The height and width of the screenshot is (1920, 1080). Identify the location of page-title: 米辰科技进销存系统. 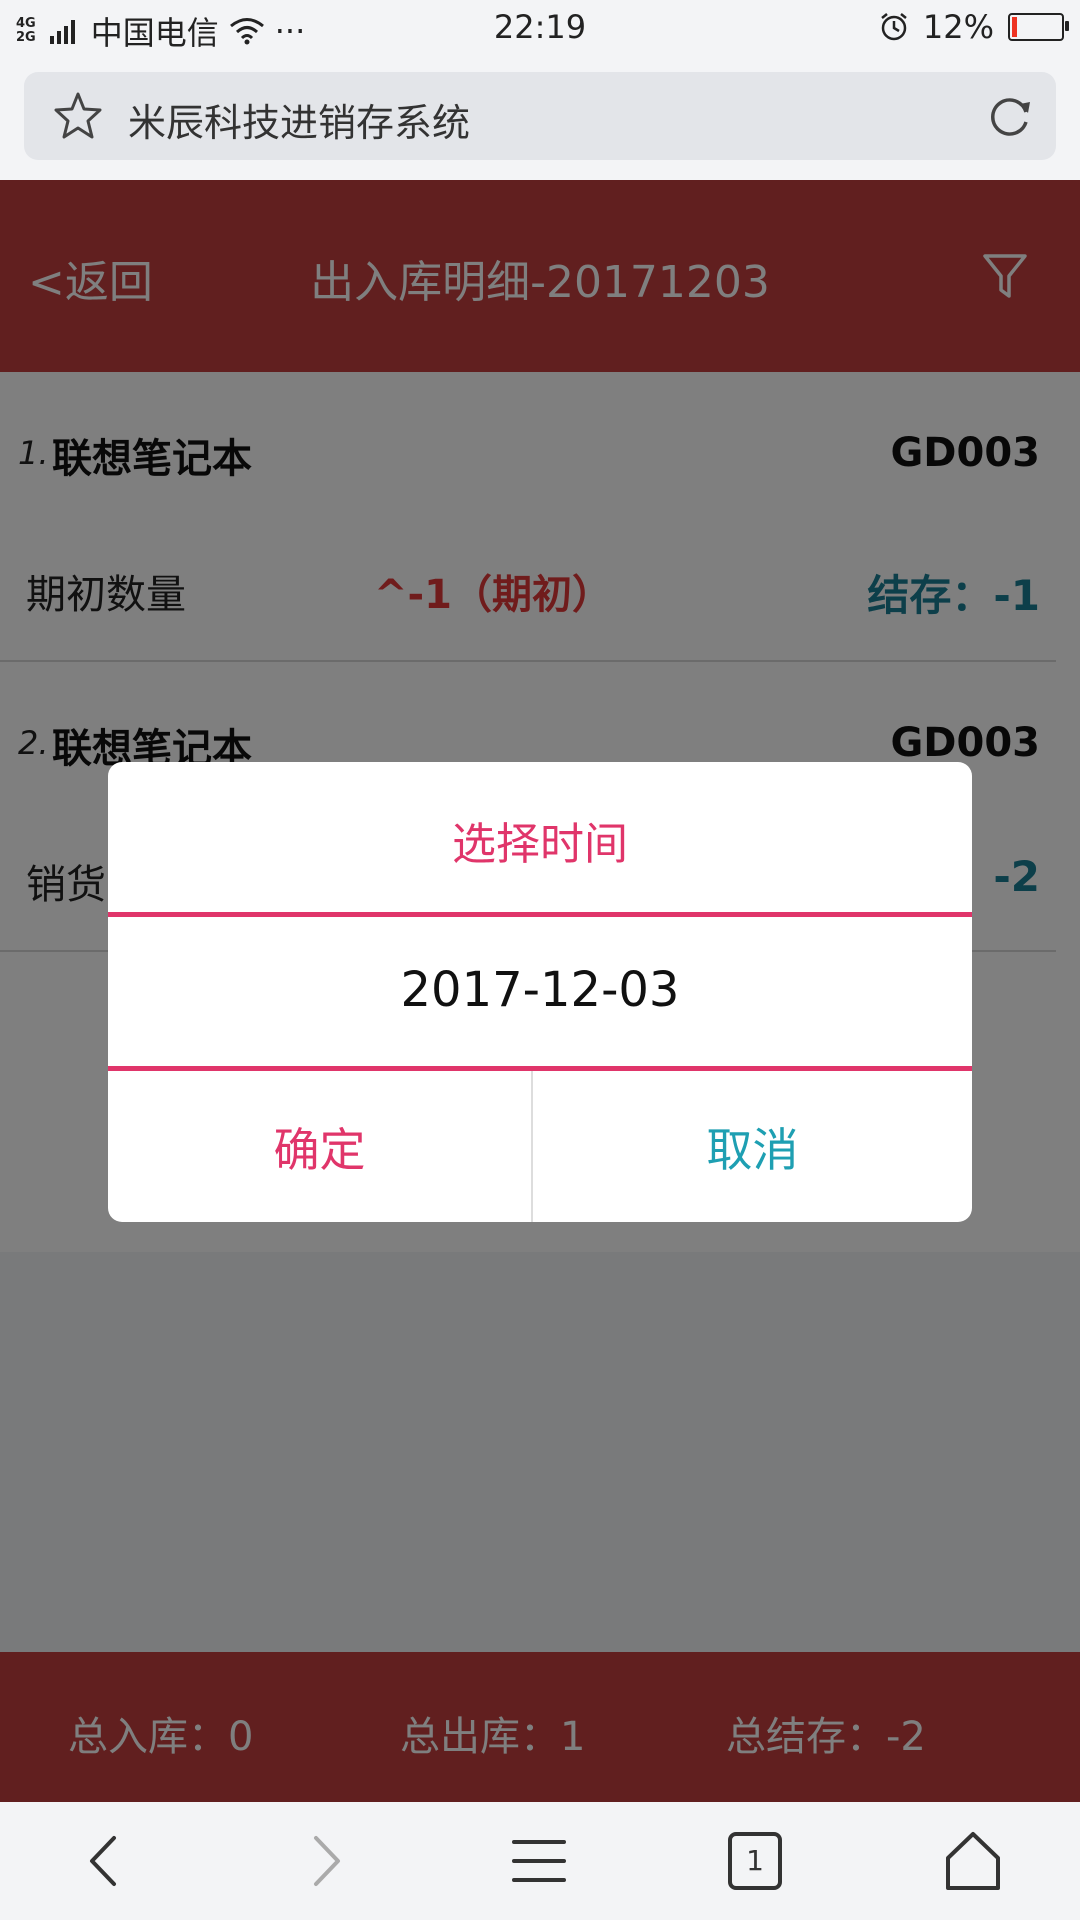
(299, 119).